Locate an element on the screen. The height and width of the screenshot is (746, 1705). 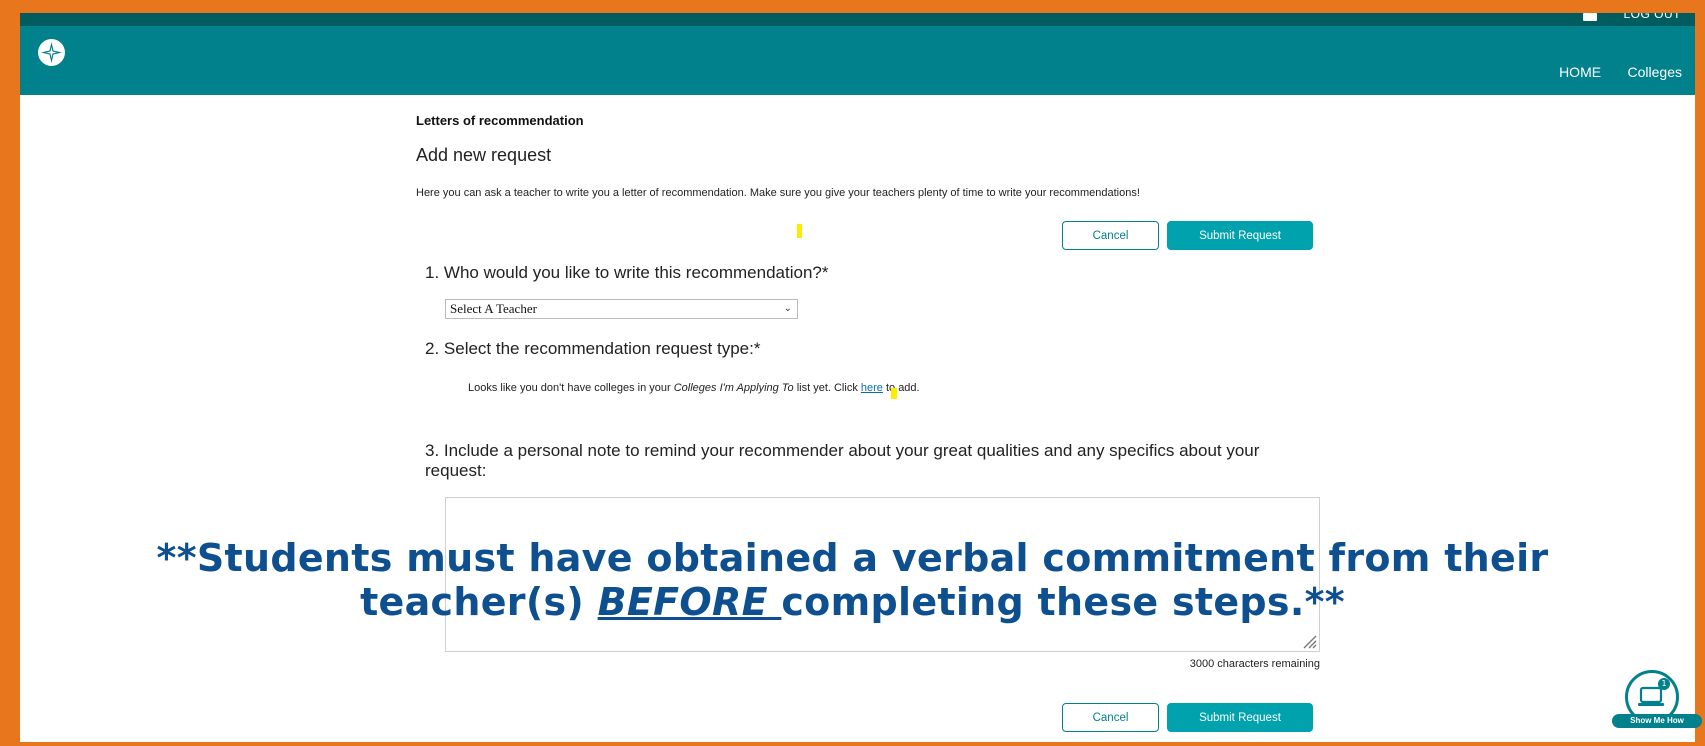
chevron-down-icon: ⌄ is located at coordinates (787, 308).